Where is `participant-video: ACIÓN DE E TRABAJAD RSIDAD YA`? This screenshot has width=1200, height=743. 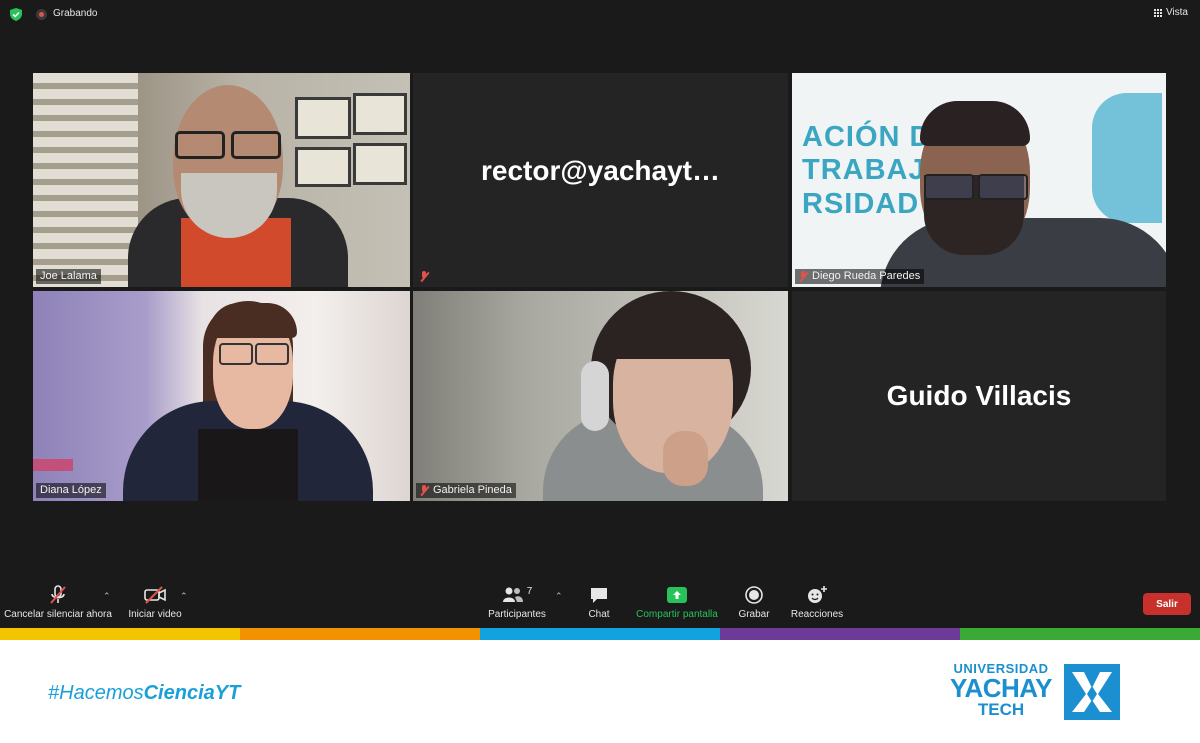
participant-video: ACIÓN DE E TRABAJAD RSIDAD YA is located at coordinates (979, 180).